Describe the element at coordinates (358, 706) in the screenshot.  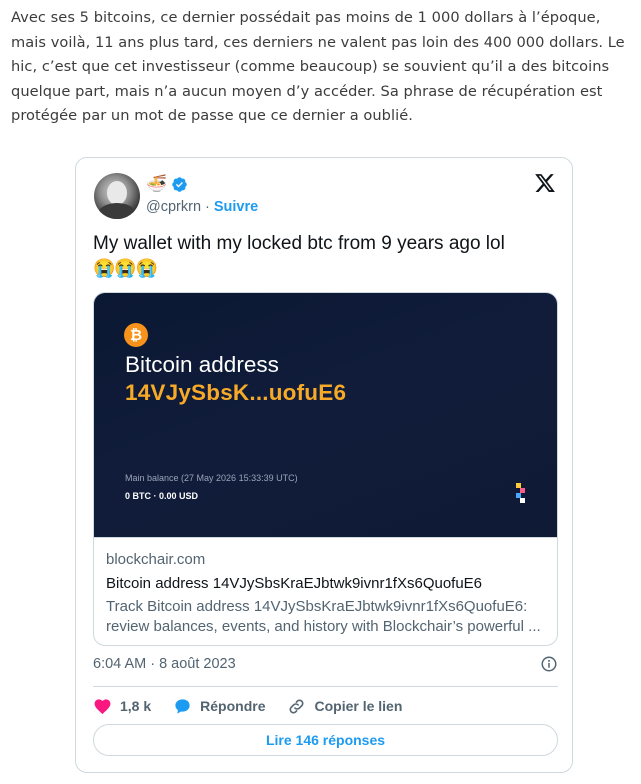
I see `copy-link-label: Copier le lien` at that location.